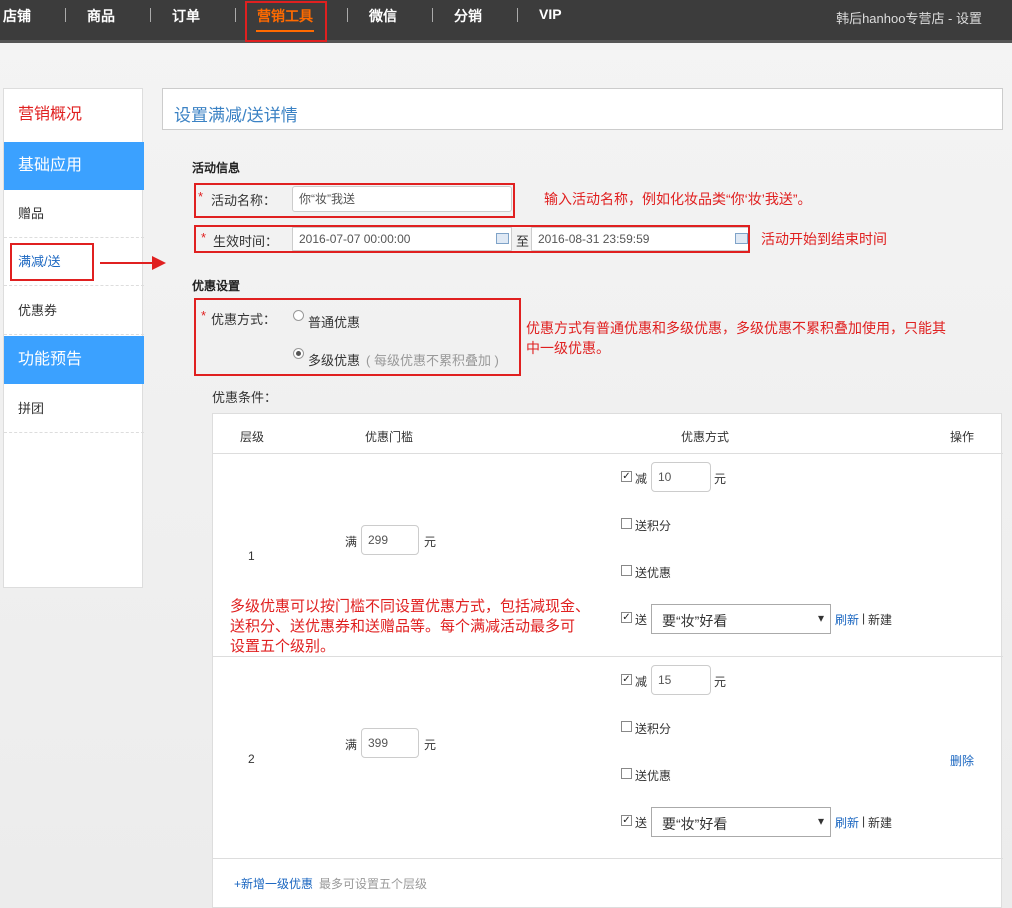  Describe the element at coordinates (373, 884) in the screenshot. I see `add-level-note: 最多可设置五个层级` at that location.